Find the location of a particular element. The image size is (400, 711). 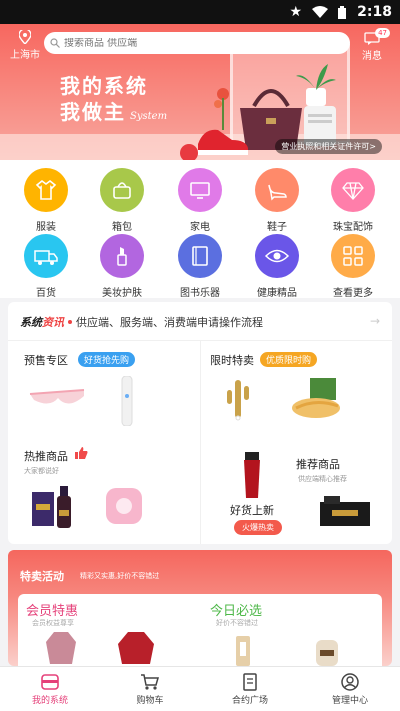

coat-product-image is located at coordinates (61, 648).